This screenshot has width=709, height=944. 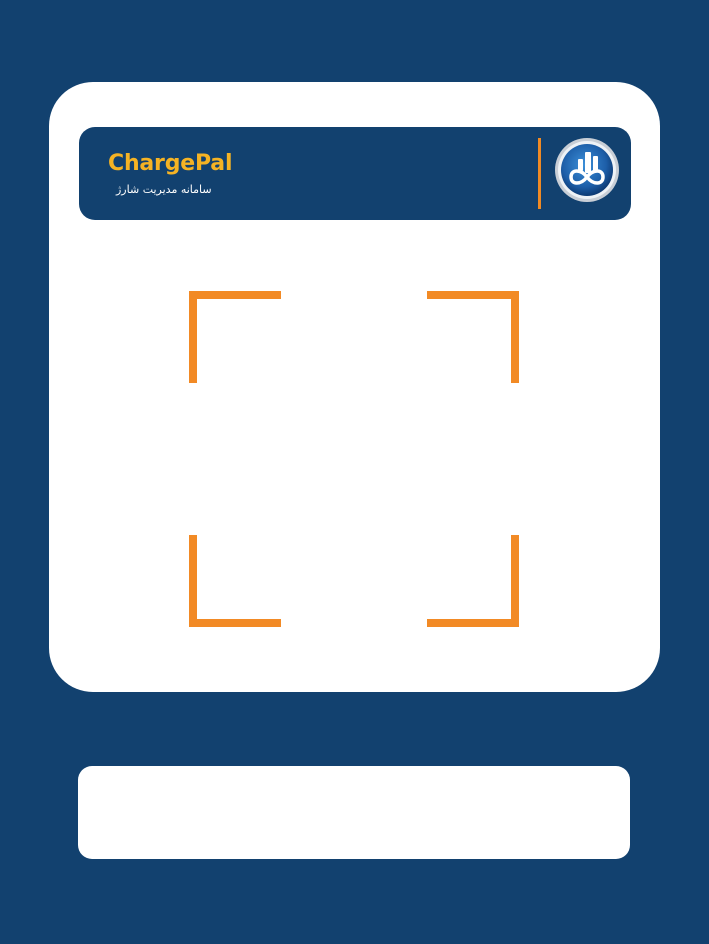 What do you see at coordinates (235, 337) in the screenshot?
I see `scan-corner-top-left` at bounding box center [235, 337].